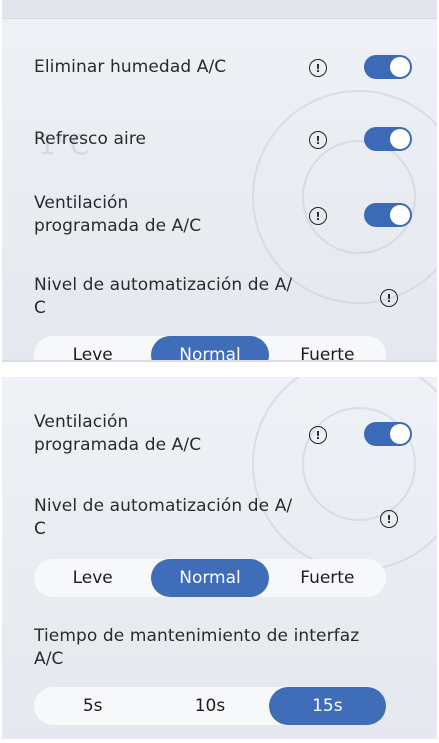  Describe the element at coordinates (219, 9) in the screenshot. I see `panel-top-edge` at that location.